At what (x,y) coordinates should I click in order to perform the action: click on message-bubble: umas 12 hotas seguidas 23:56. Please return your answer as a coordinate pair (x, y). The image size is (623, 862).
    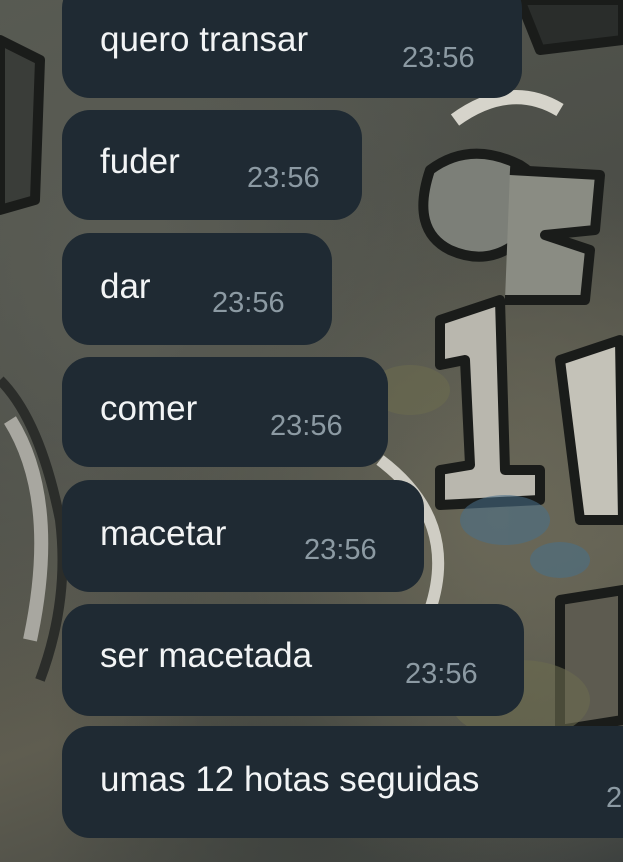
    Looking at the image, I should click on (342, 782).